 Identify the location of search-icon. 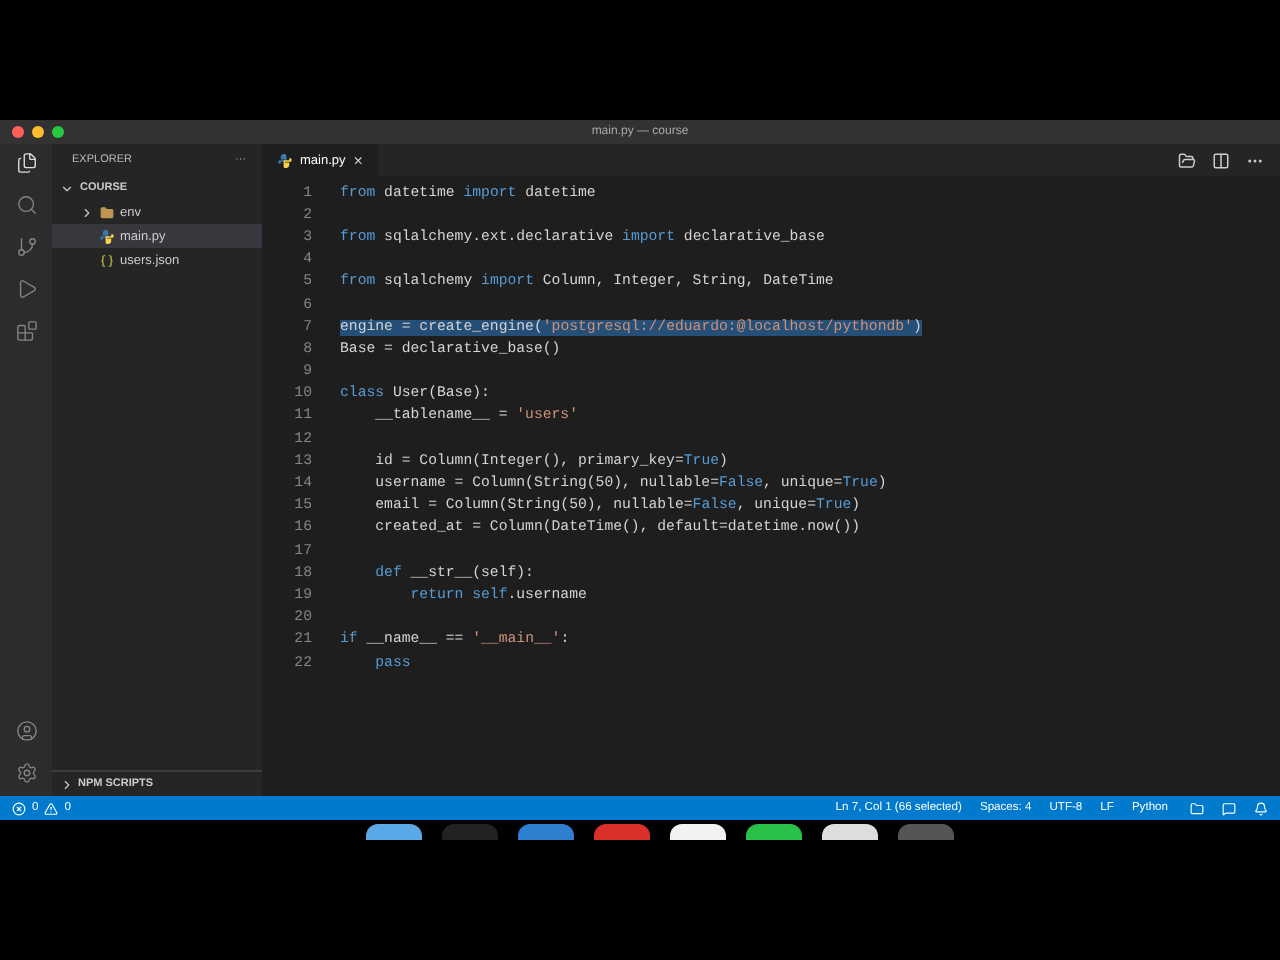
(26, 205).